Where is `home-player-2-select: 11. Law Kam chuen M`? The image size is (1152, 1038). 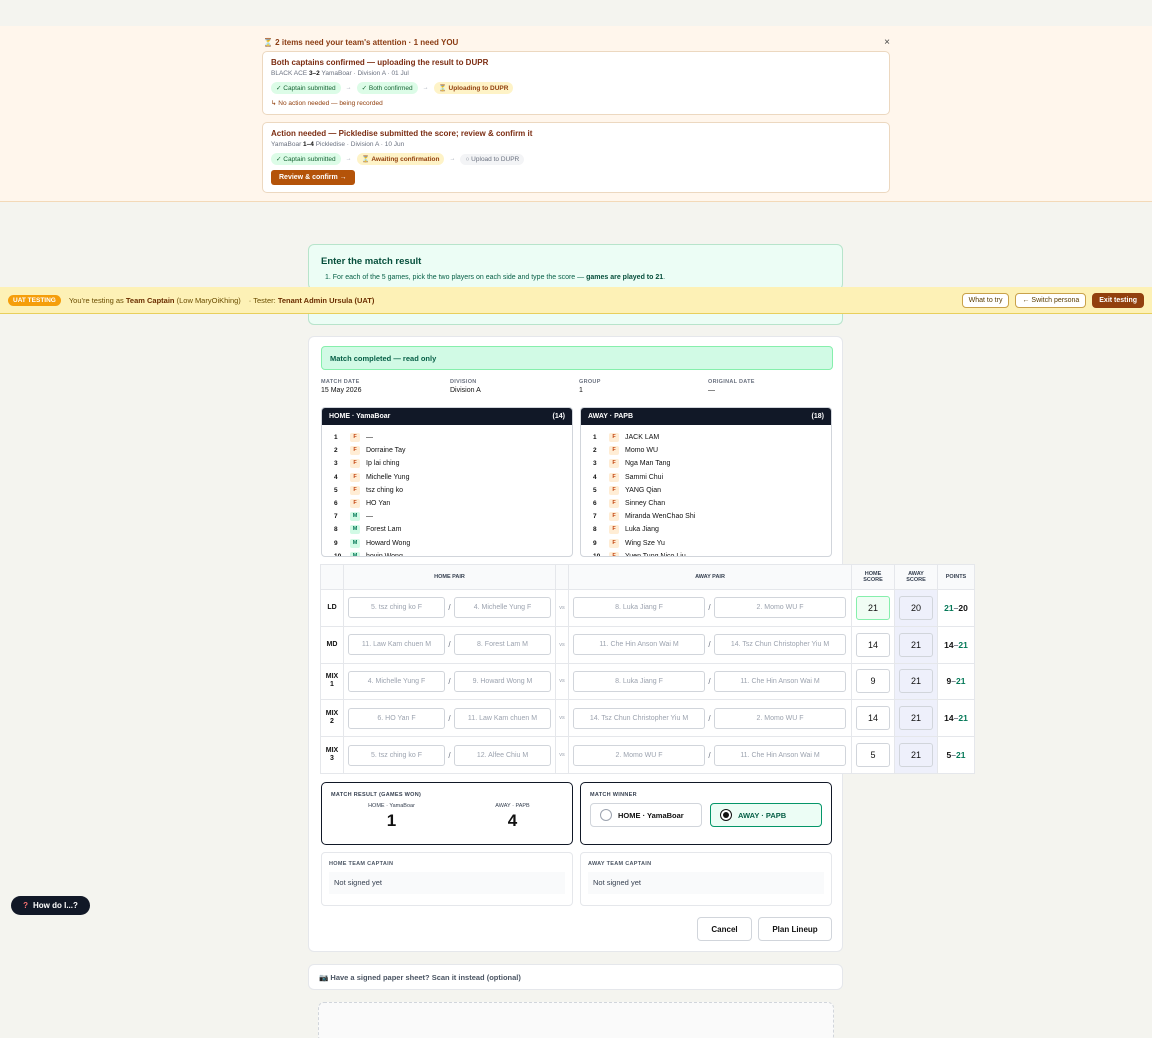 home-player-2-select: 11. Law Kam chuen M is located at coordinates (502, 718).